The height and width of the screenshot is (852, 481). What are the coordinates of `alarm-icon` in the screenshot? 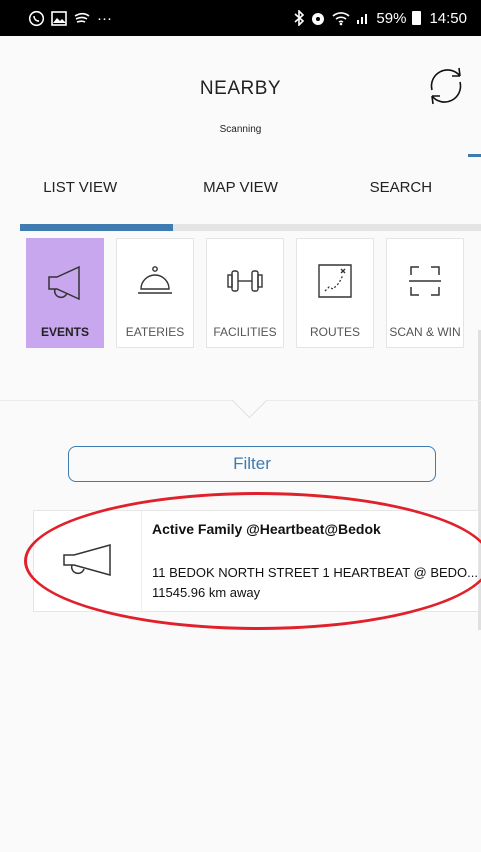 It's located at (318, 18).